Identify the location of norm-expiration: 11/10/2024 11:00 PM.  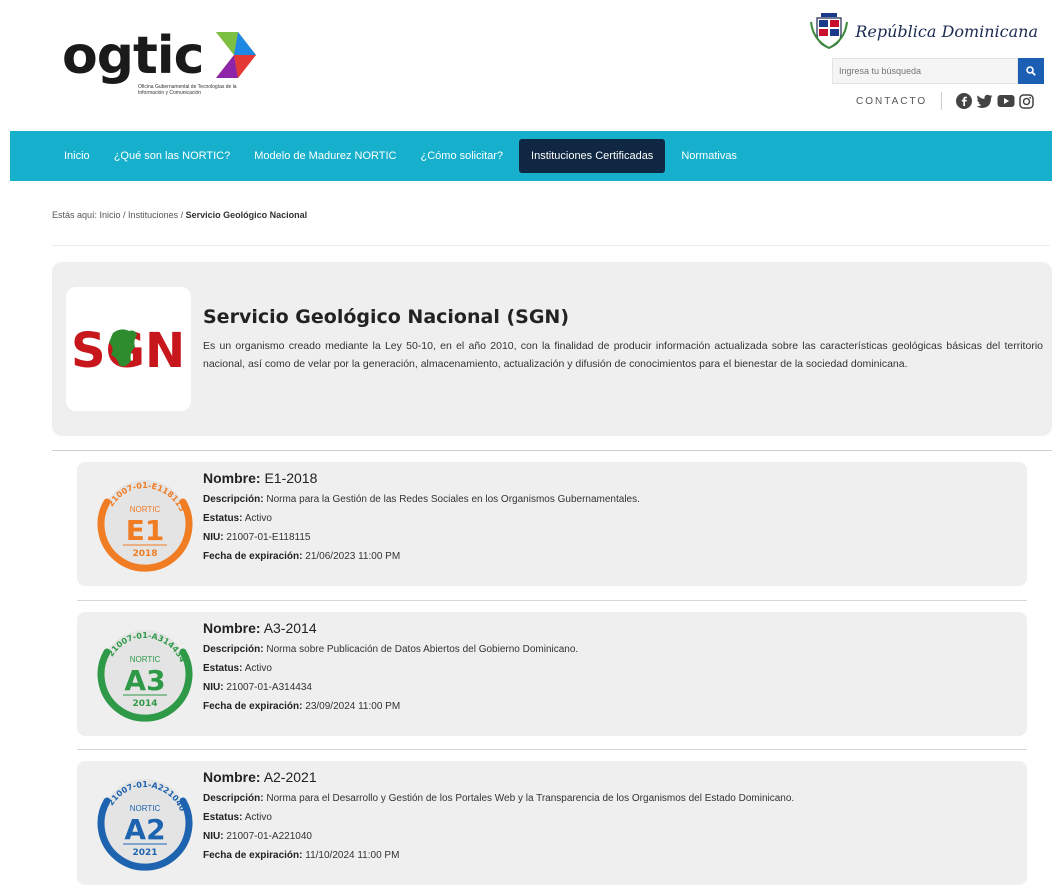
(352, 855).